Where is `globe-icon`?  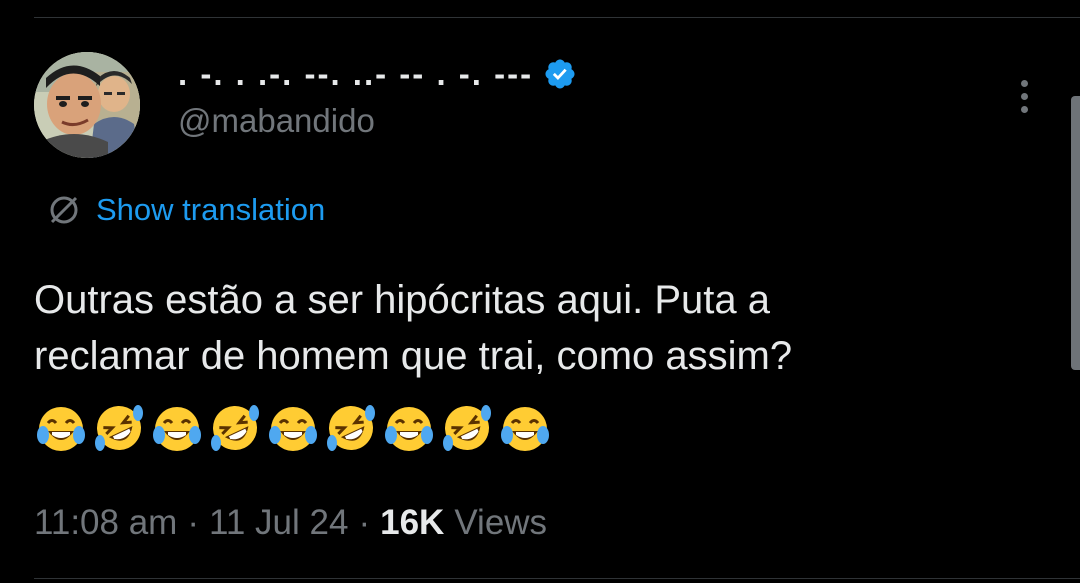
globe-icon is located at coordinates (64, 210).